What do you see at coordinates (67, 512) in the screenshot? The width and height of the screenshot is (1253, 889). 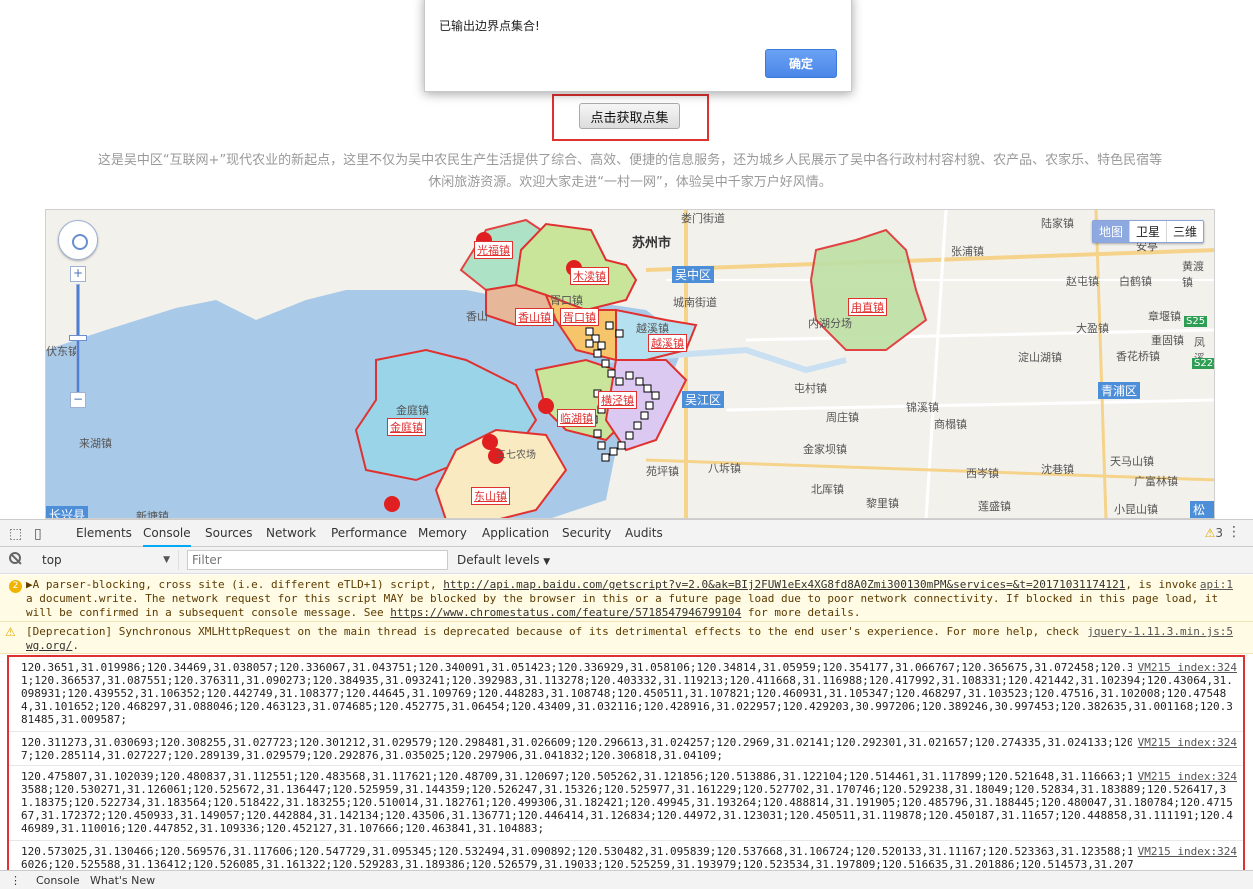 I see `map-place: 长兴县` at bounding box center [67, 512].